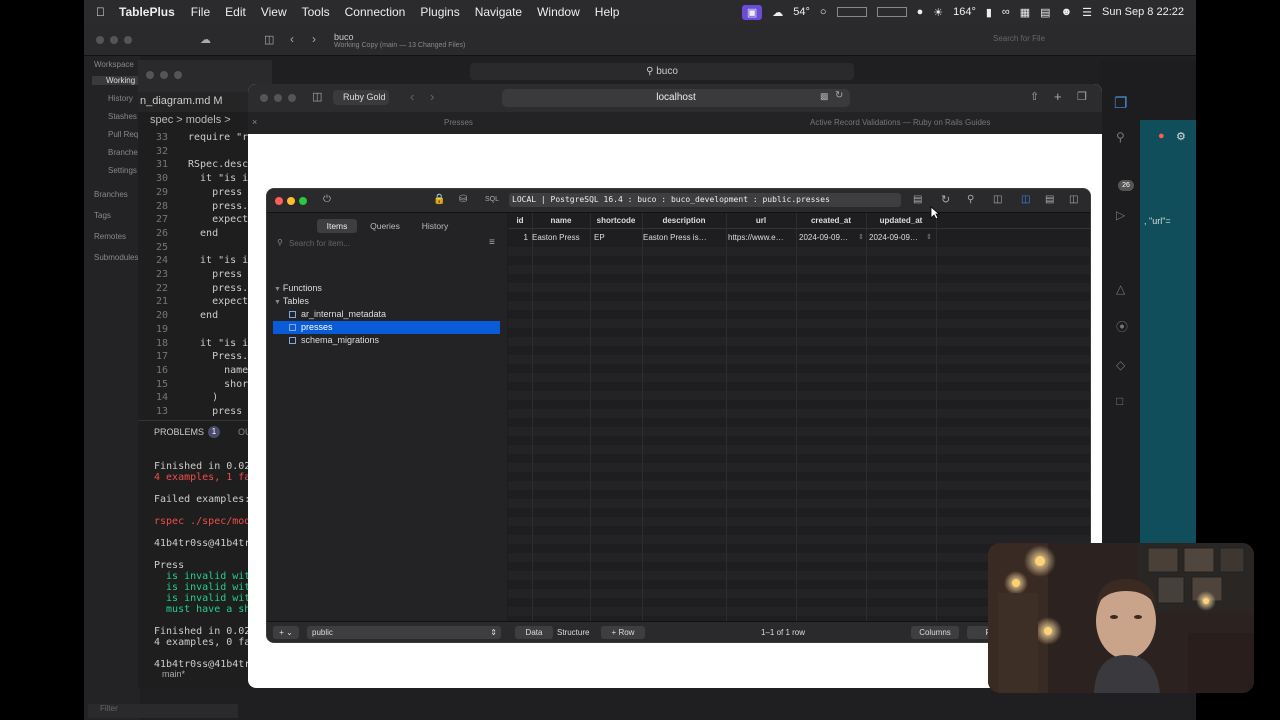 The image size is (1280, 720). What do you see at coordinates (303, 201) in the screenshot?
I see `zoom-button` at bounding box center [303, 201].